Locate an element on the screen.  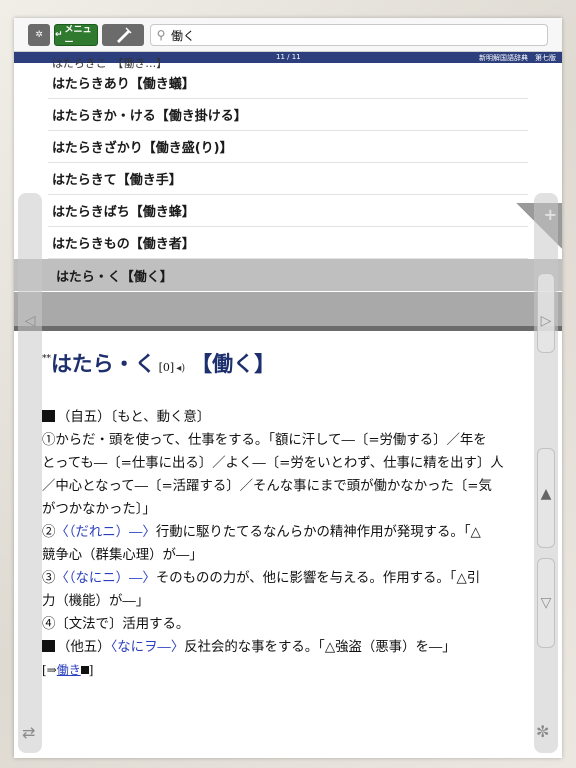
speaker-icon: ◂) is located at coordinates (180, 368).